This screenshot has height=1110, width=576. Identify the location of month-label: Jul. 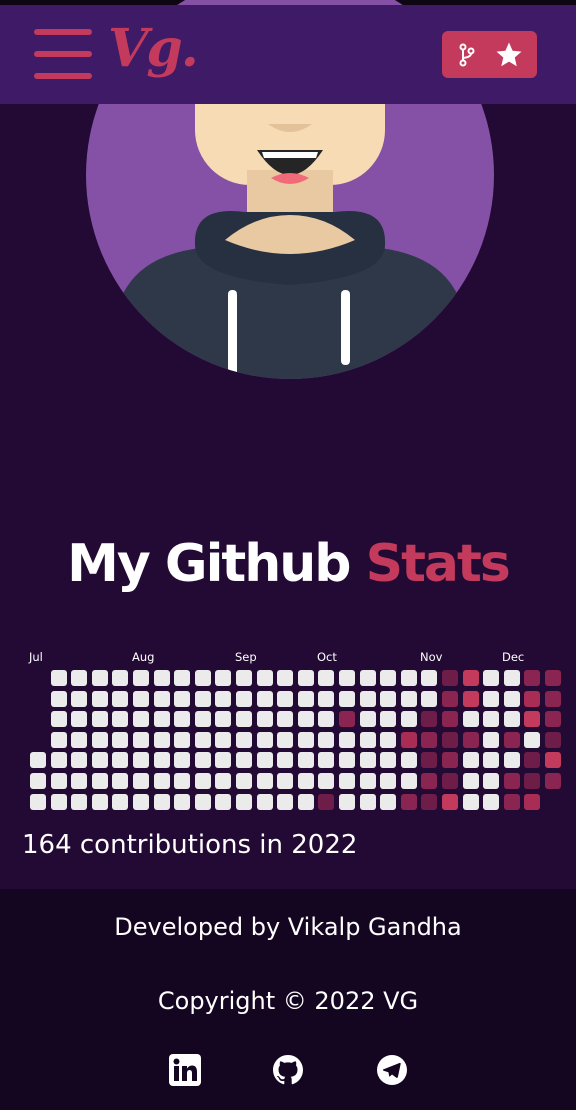
(36, 657).